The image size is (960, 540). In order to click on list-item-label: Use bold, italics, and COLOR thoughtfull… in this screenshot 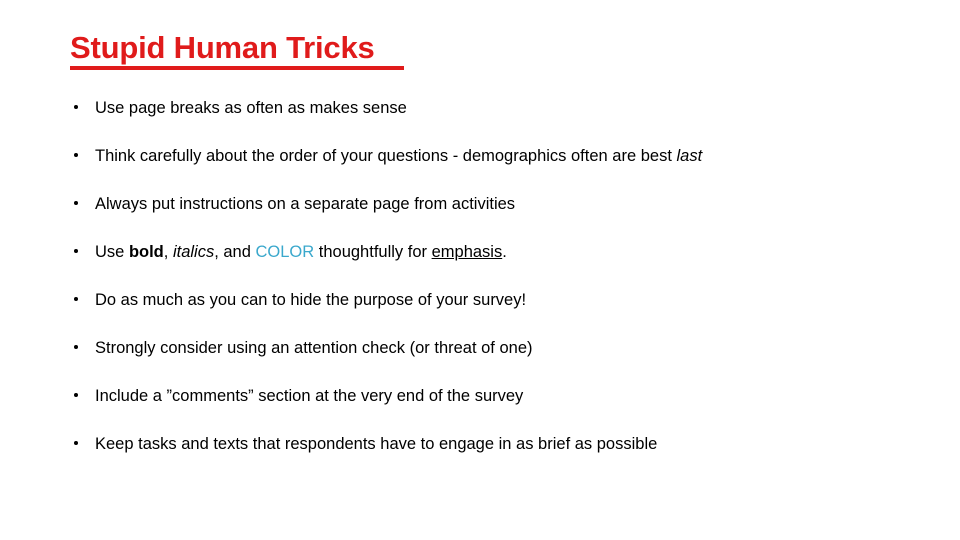, I will do `click(301, 251)`.